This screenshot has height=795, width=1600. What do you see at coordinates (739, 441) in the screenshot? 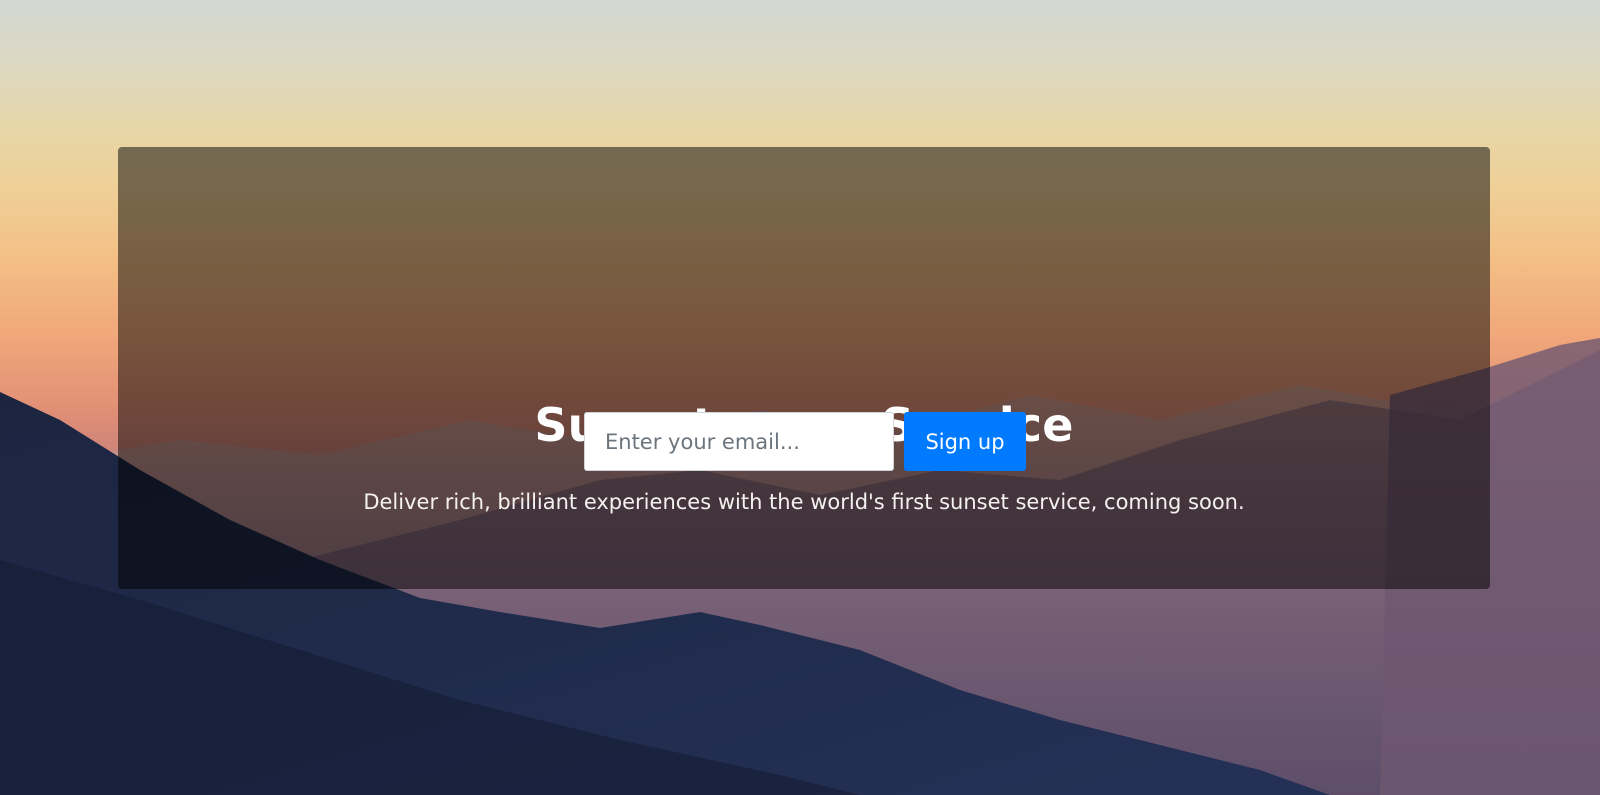
I see `email-input` at bounding box center [739, 441].